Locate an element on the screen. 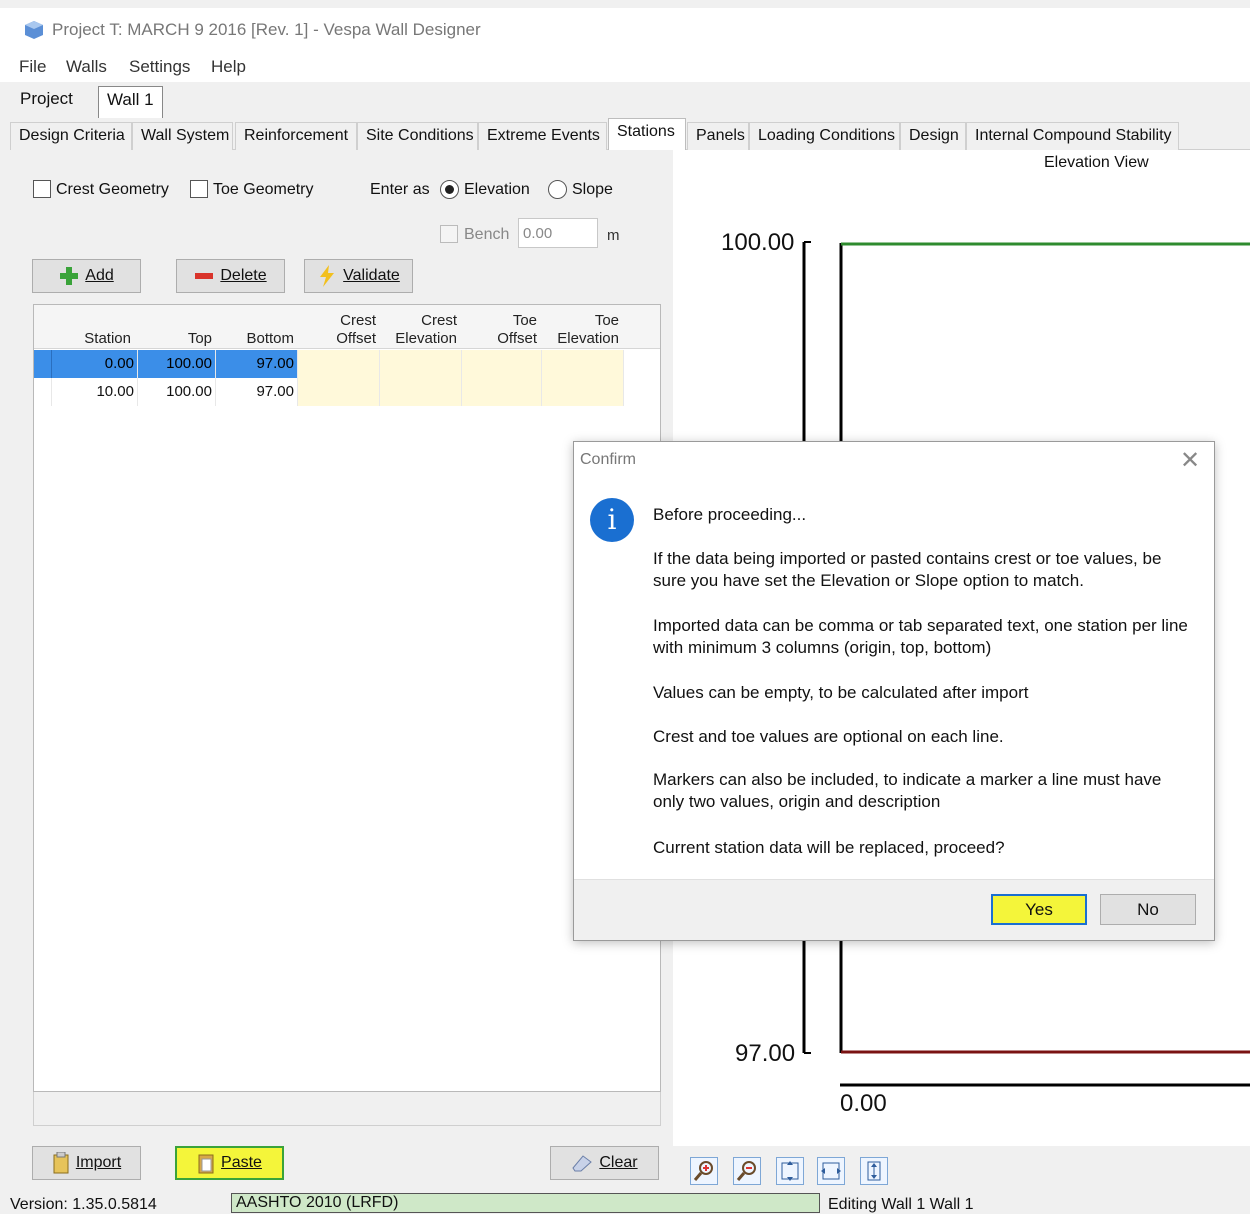  doc-tab-wall-1: Wall 1 is located at coordinates (130, 102).